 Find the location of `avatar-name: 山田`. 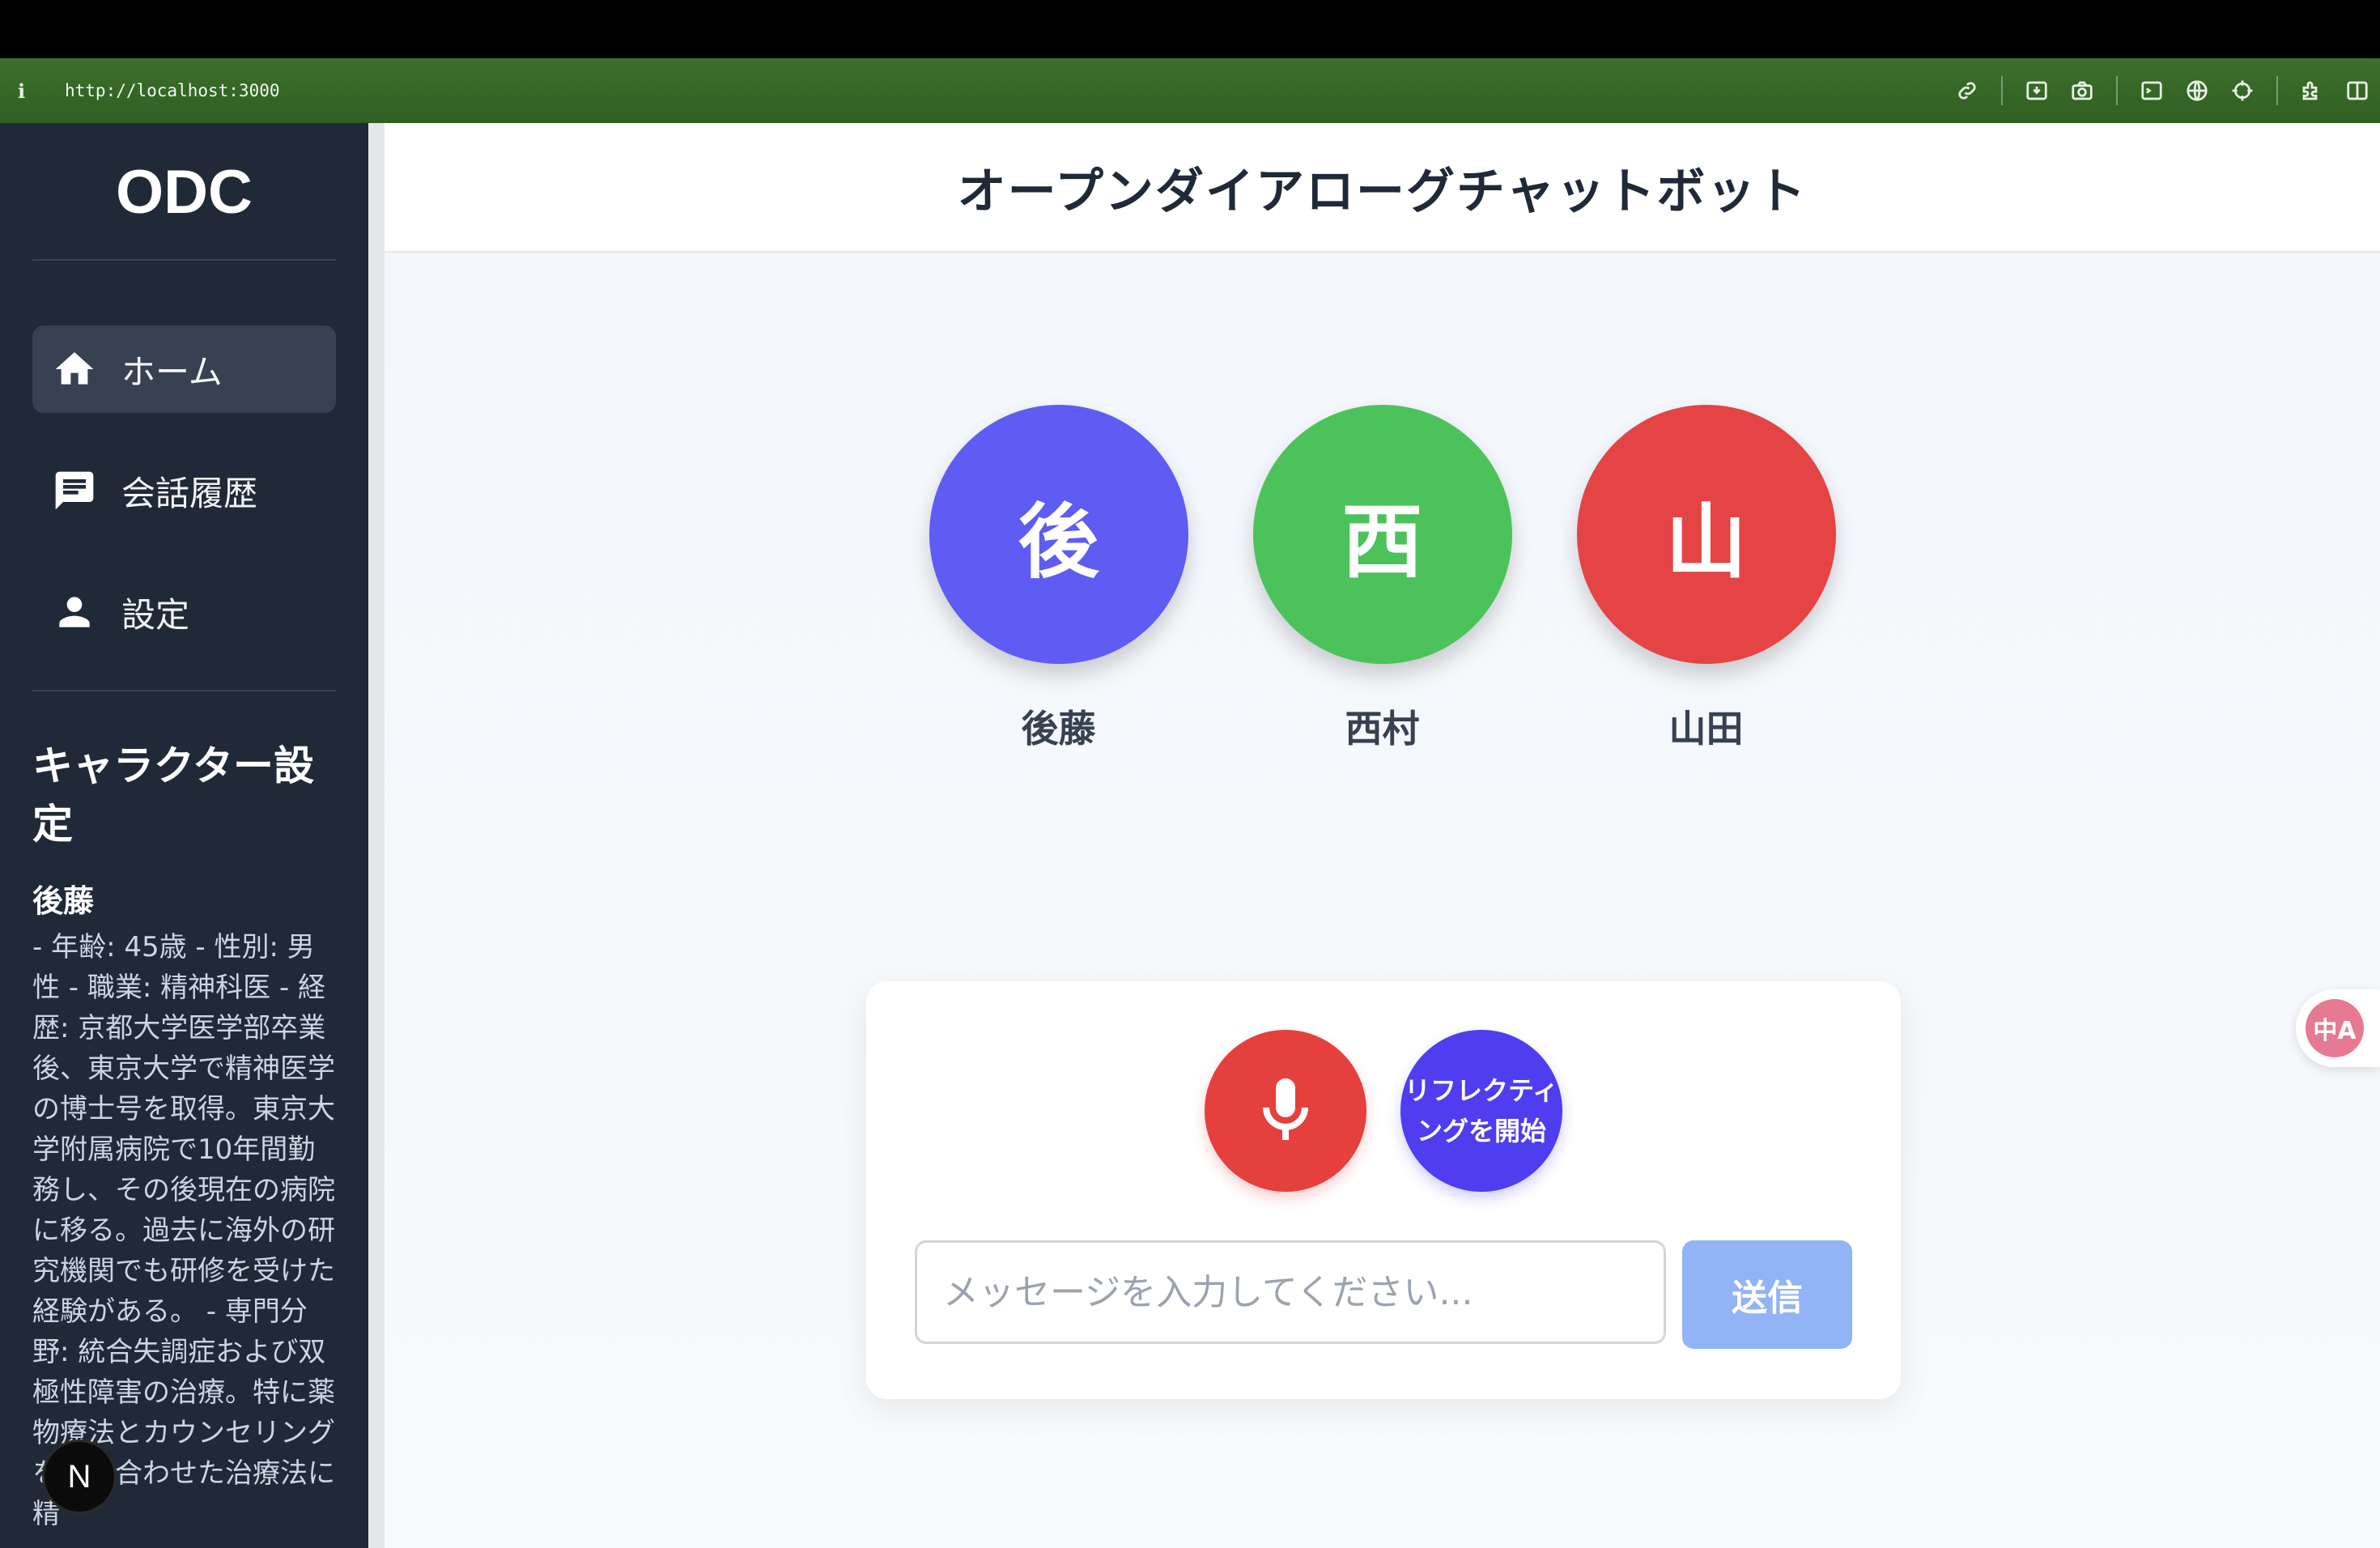

avatar-name: 山田 is located at coordinates (1706, 729).